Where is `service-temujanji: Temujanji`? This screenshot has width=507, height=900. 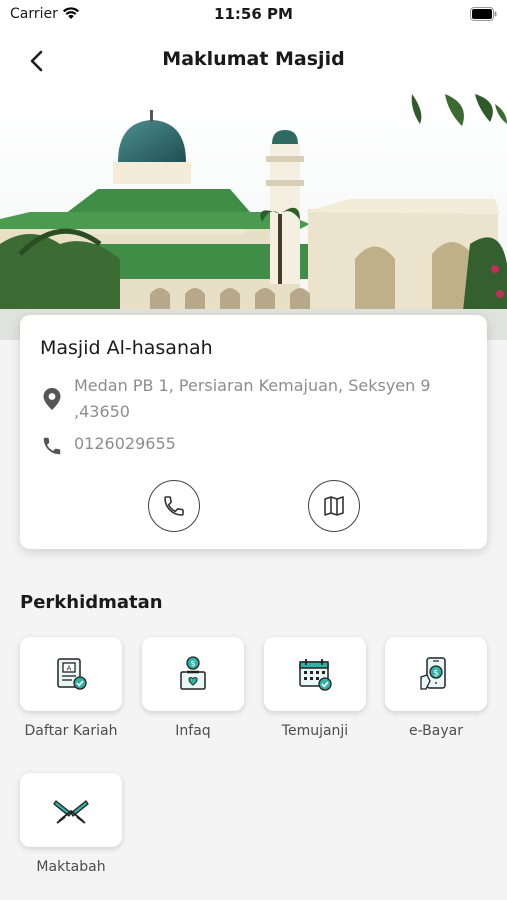
service-temujanji: Temujanji is located at coordinates (316, 688).